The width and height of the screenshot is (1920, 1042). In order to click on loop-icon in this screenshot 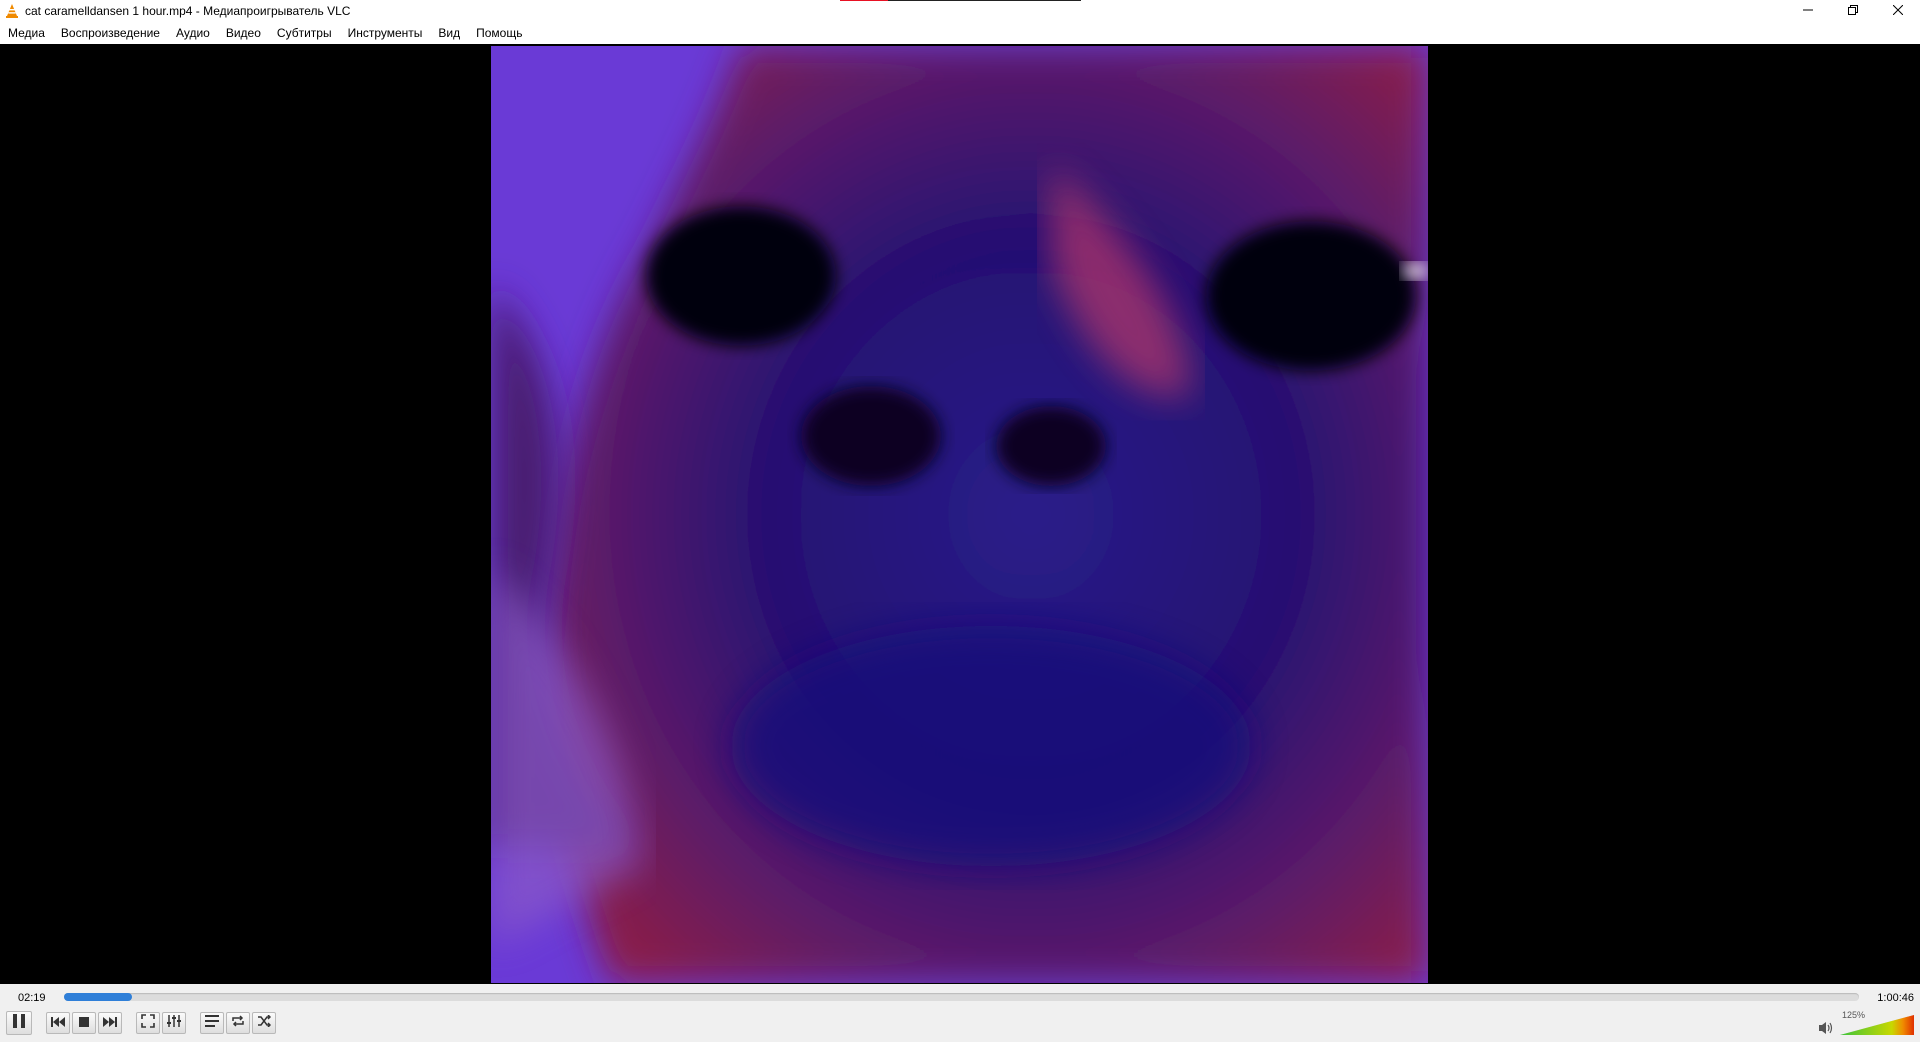, I will do `click(238, 1023)`.